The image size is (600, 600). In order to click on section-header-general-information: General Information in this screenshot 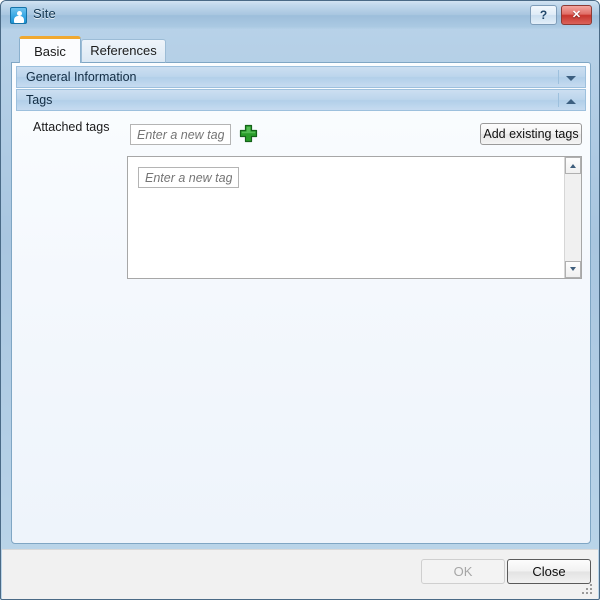, I will do `click(301, 77)`.